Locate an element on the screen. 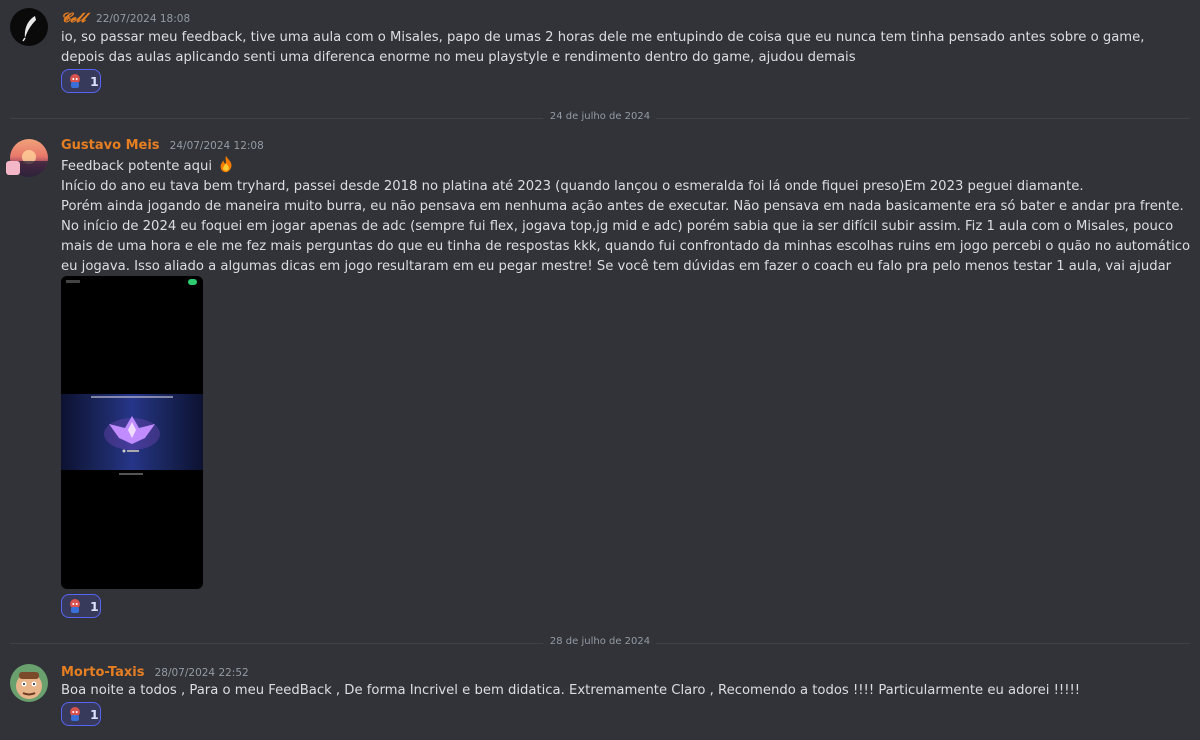 The width and height of the screenshot is (1200, 740). avatar-morto-taxis is located at coordinates (29, 683).